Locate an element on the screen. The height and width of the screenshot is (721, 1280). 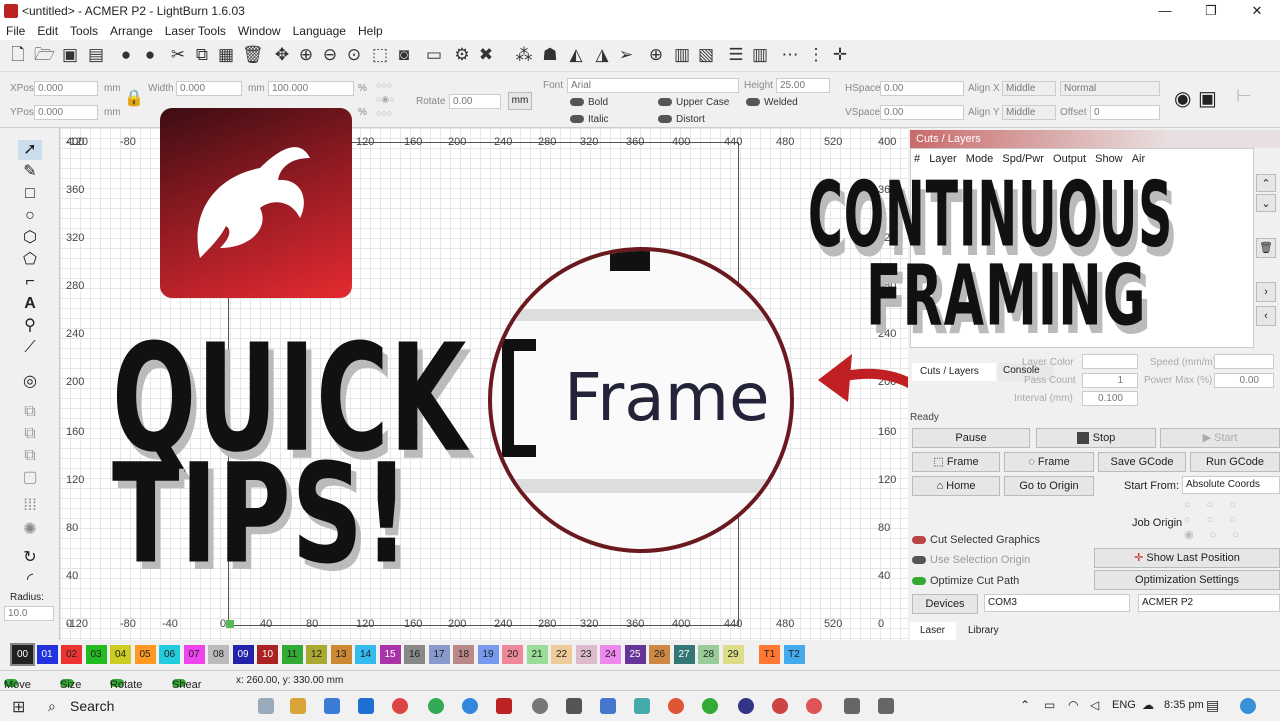
distort-toggle: Distort is located at coordinates (681, 119).